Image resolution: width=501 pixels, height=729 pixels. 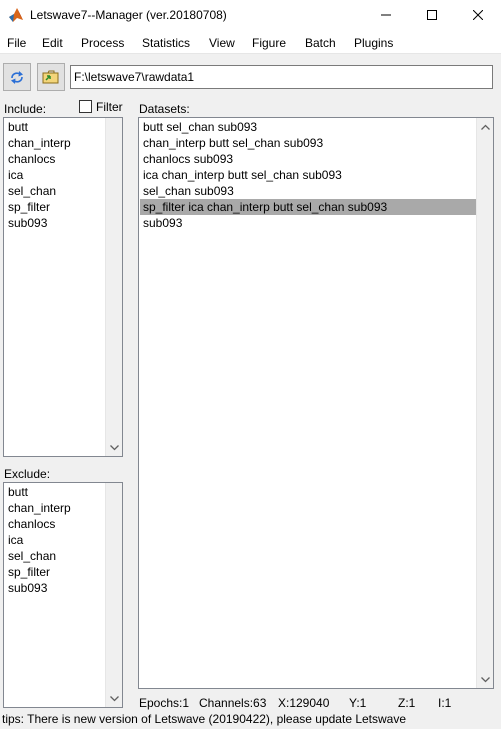 What do you see at coordinates (320, 43) in the screenshot?
I see `menu-batch: Batch` at bounding box center [320, 43].